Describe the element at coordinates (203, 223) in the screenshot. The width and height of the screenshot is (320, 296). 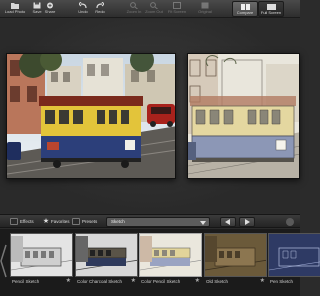
I see `chevron-down-icon` at that location.